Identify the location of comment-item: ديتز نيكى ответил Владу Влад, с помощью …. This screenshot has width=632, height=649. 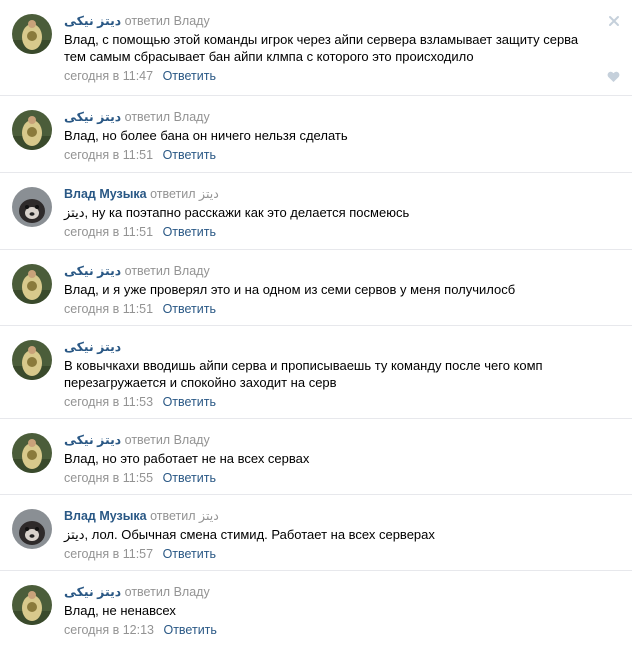
(316, 48).